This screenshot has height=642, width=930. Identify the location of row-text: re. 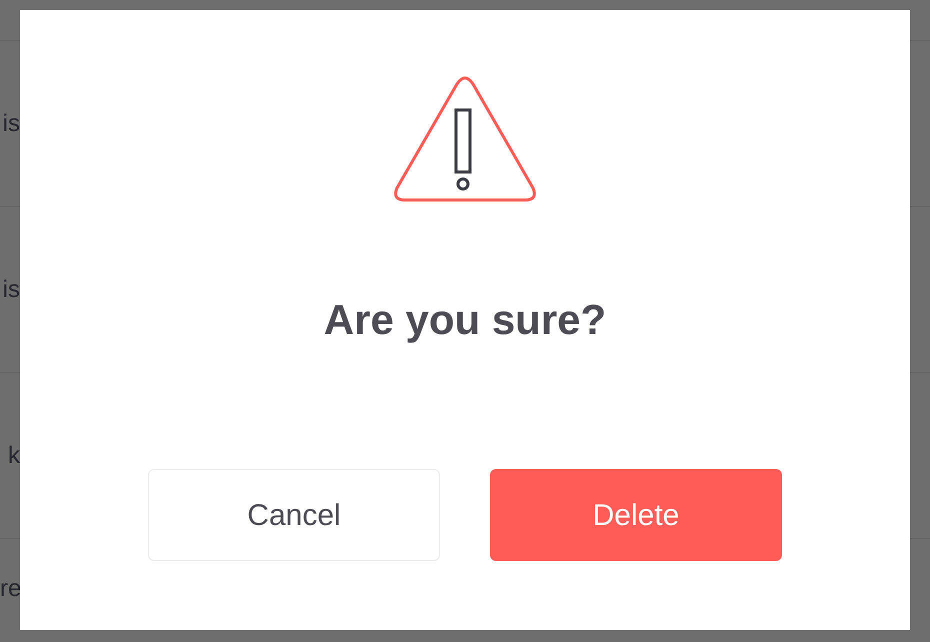
(10, 588).